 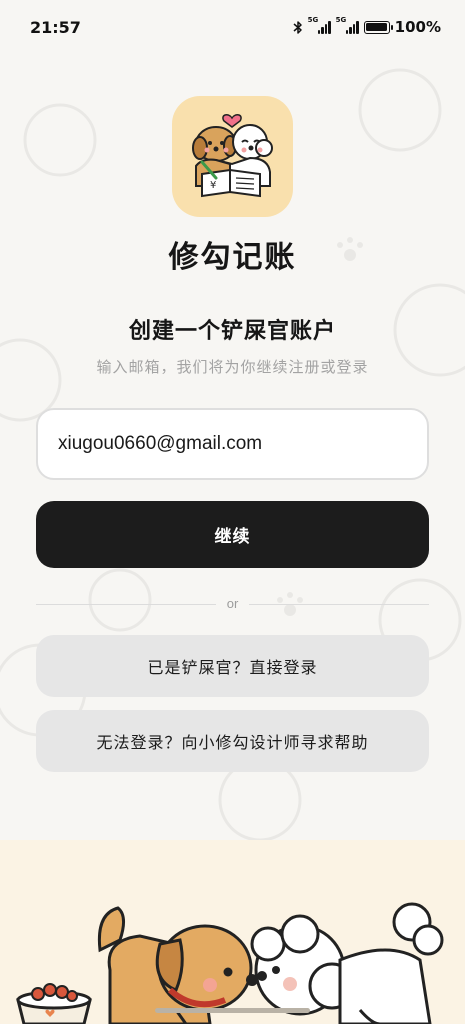 I want to click on dog-bookkeeping-logo-icon: ¥, so click(x=232, y=155).